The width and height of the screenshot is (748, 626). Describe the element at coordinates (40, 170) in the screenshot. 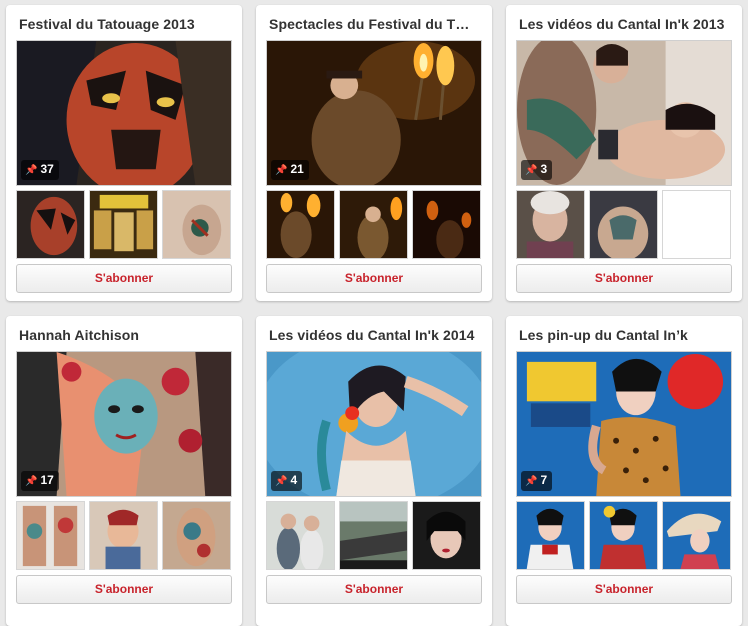

I see `pin-count-badge: 📌 37` at that location.